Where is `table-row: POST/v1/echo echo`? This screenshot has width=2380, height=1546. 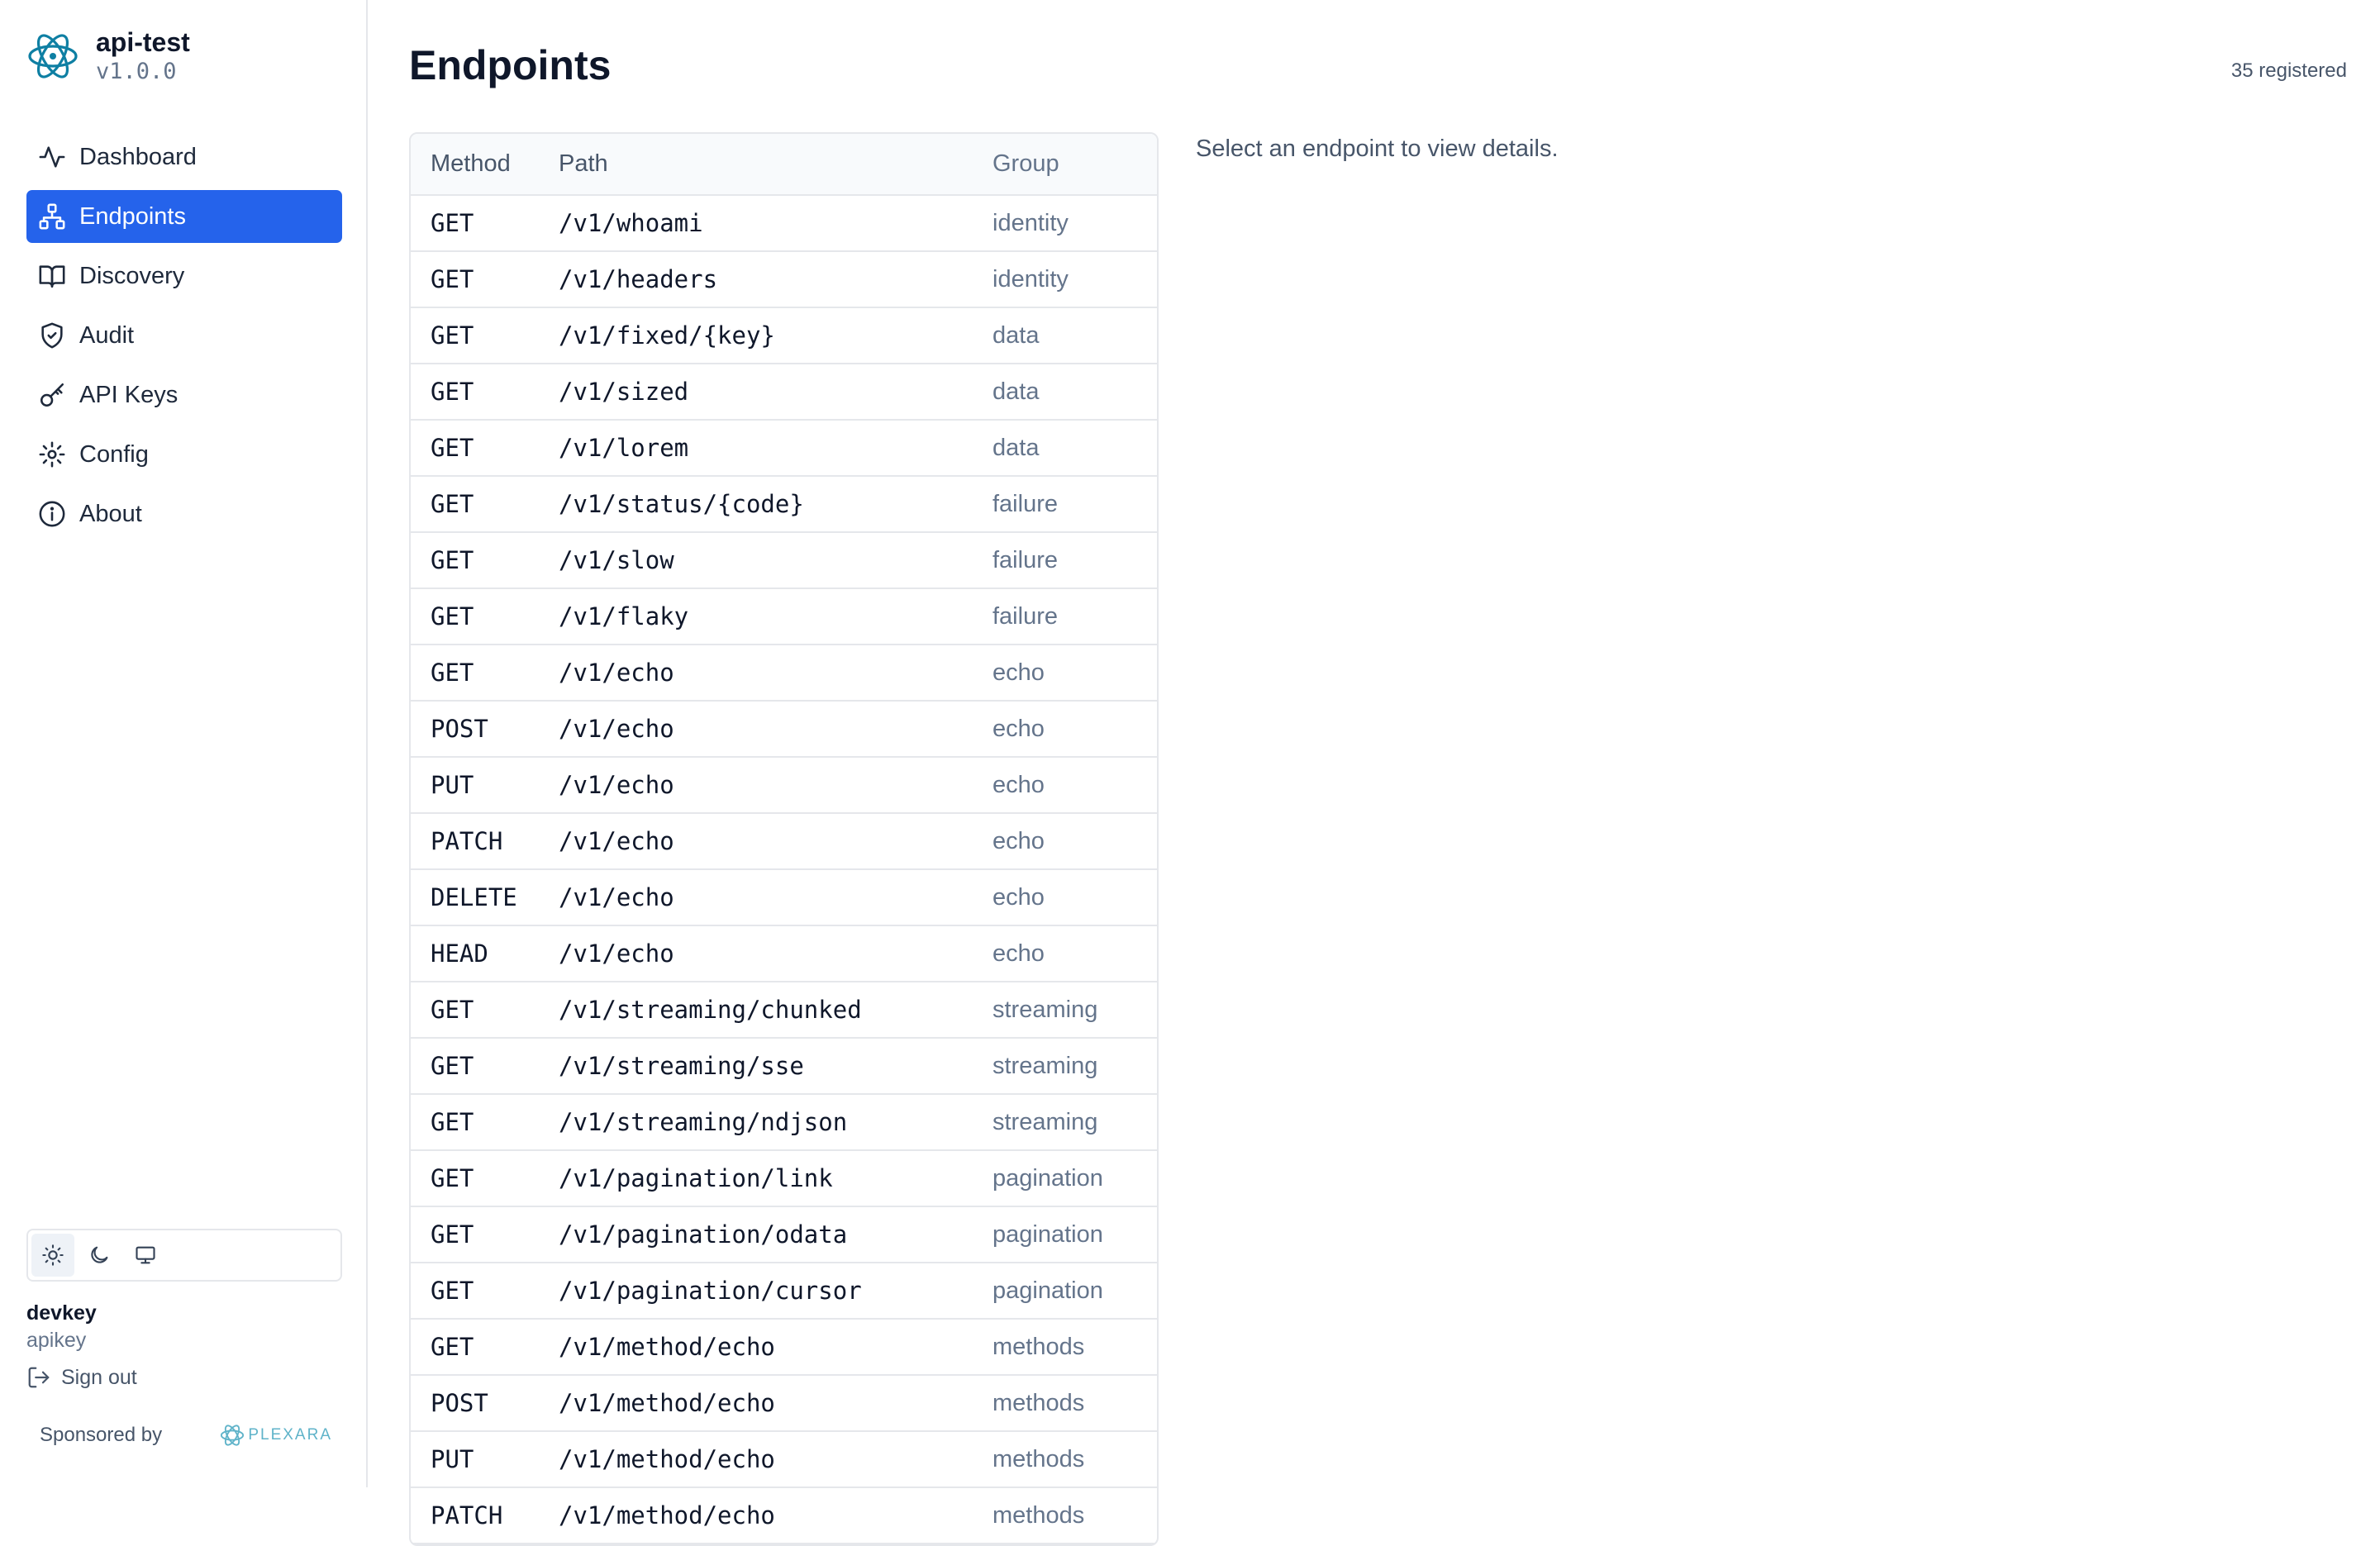 table-row: POST/v1/echo echo is located at coordinates (784, 729).